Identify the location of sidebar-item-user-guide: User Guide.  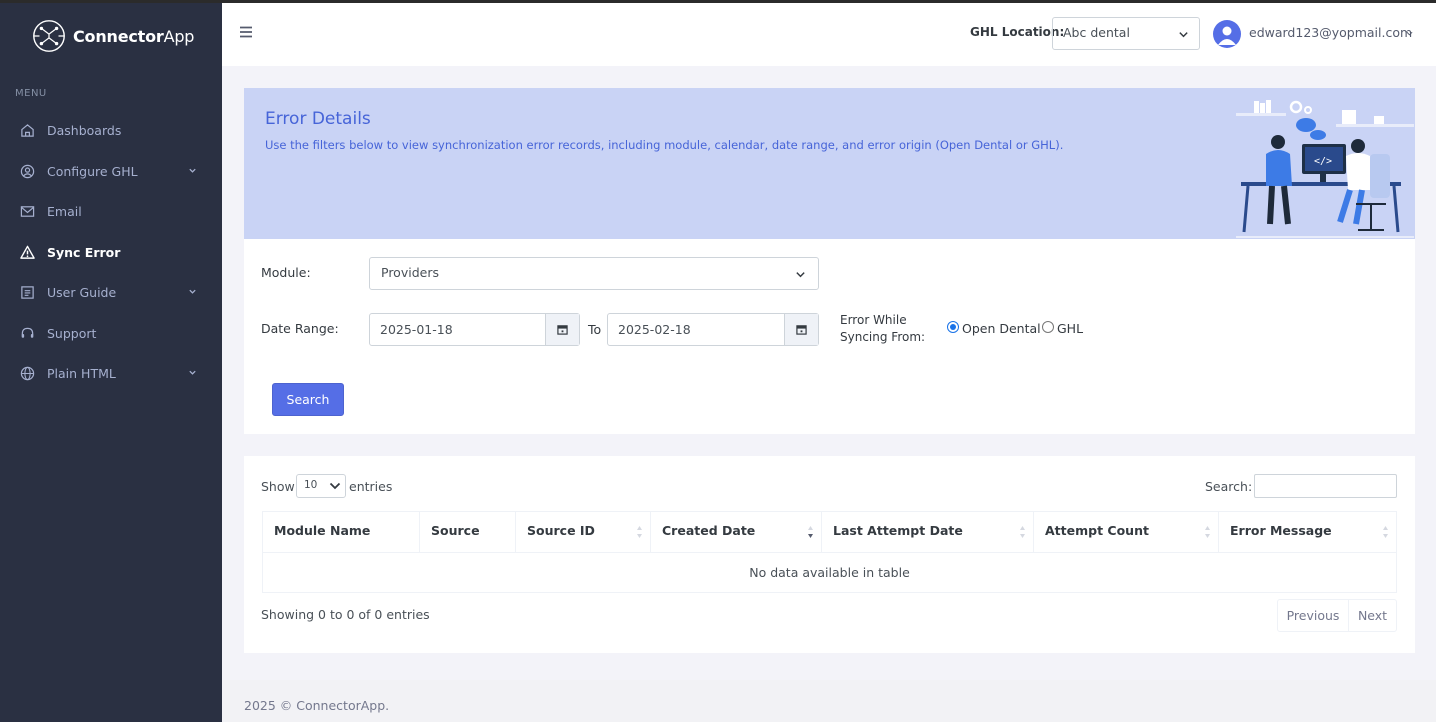
(111, 292).